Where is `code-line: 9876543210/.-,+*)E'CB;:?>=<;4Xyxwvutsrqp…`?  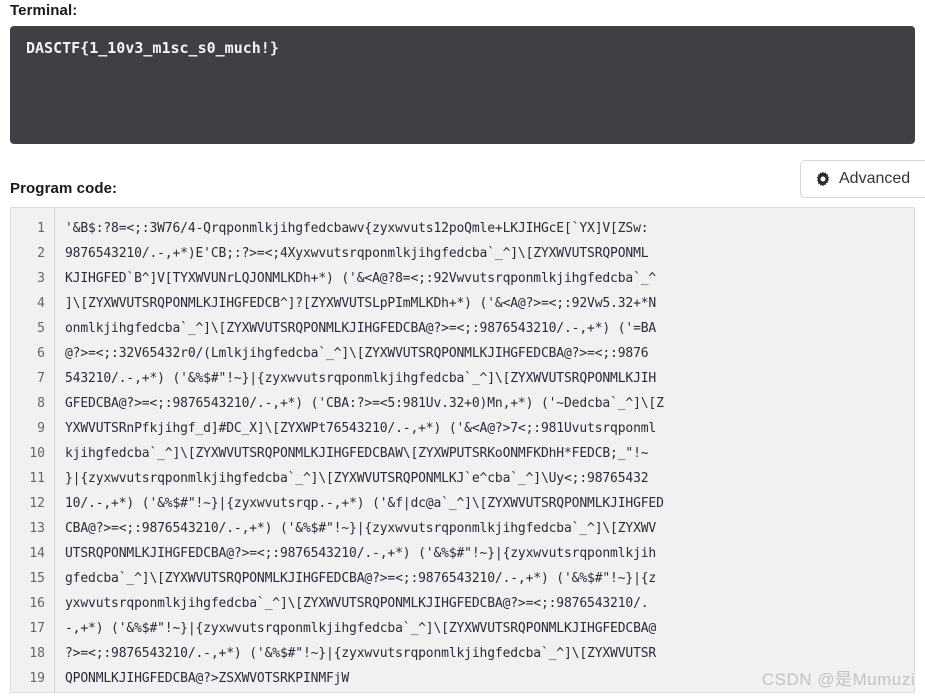 code-line: 9876543210/.-,+*)E'CB;:?>=<;4Xyxwvutsrqp… is located at coordinates (489, 253).